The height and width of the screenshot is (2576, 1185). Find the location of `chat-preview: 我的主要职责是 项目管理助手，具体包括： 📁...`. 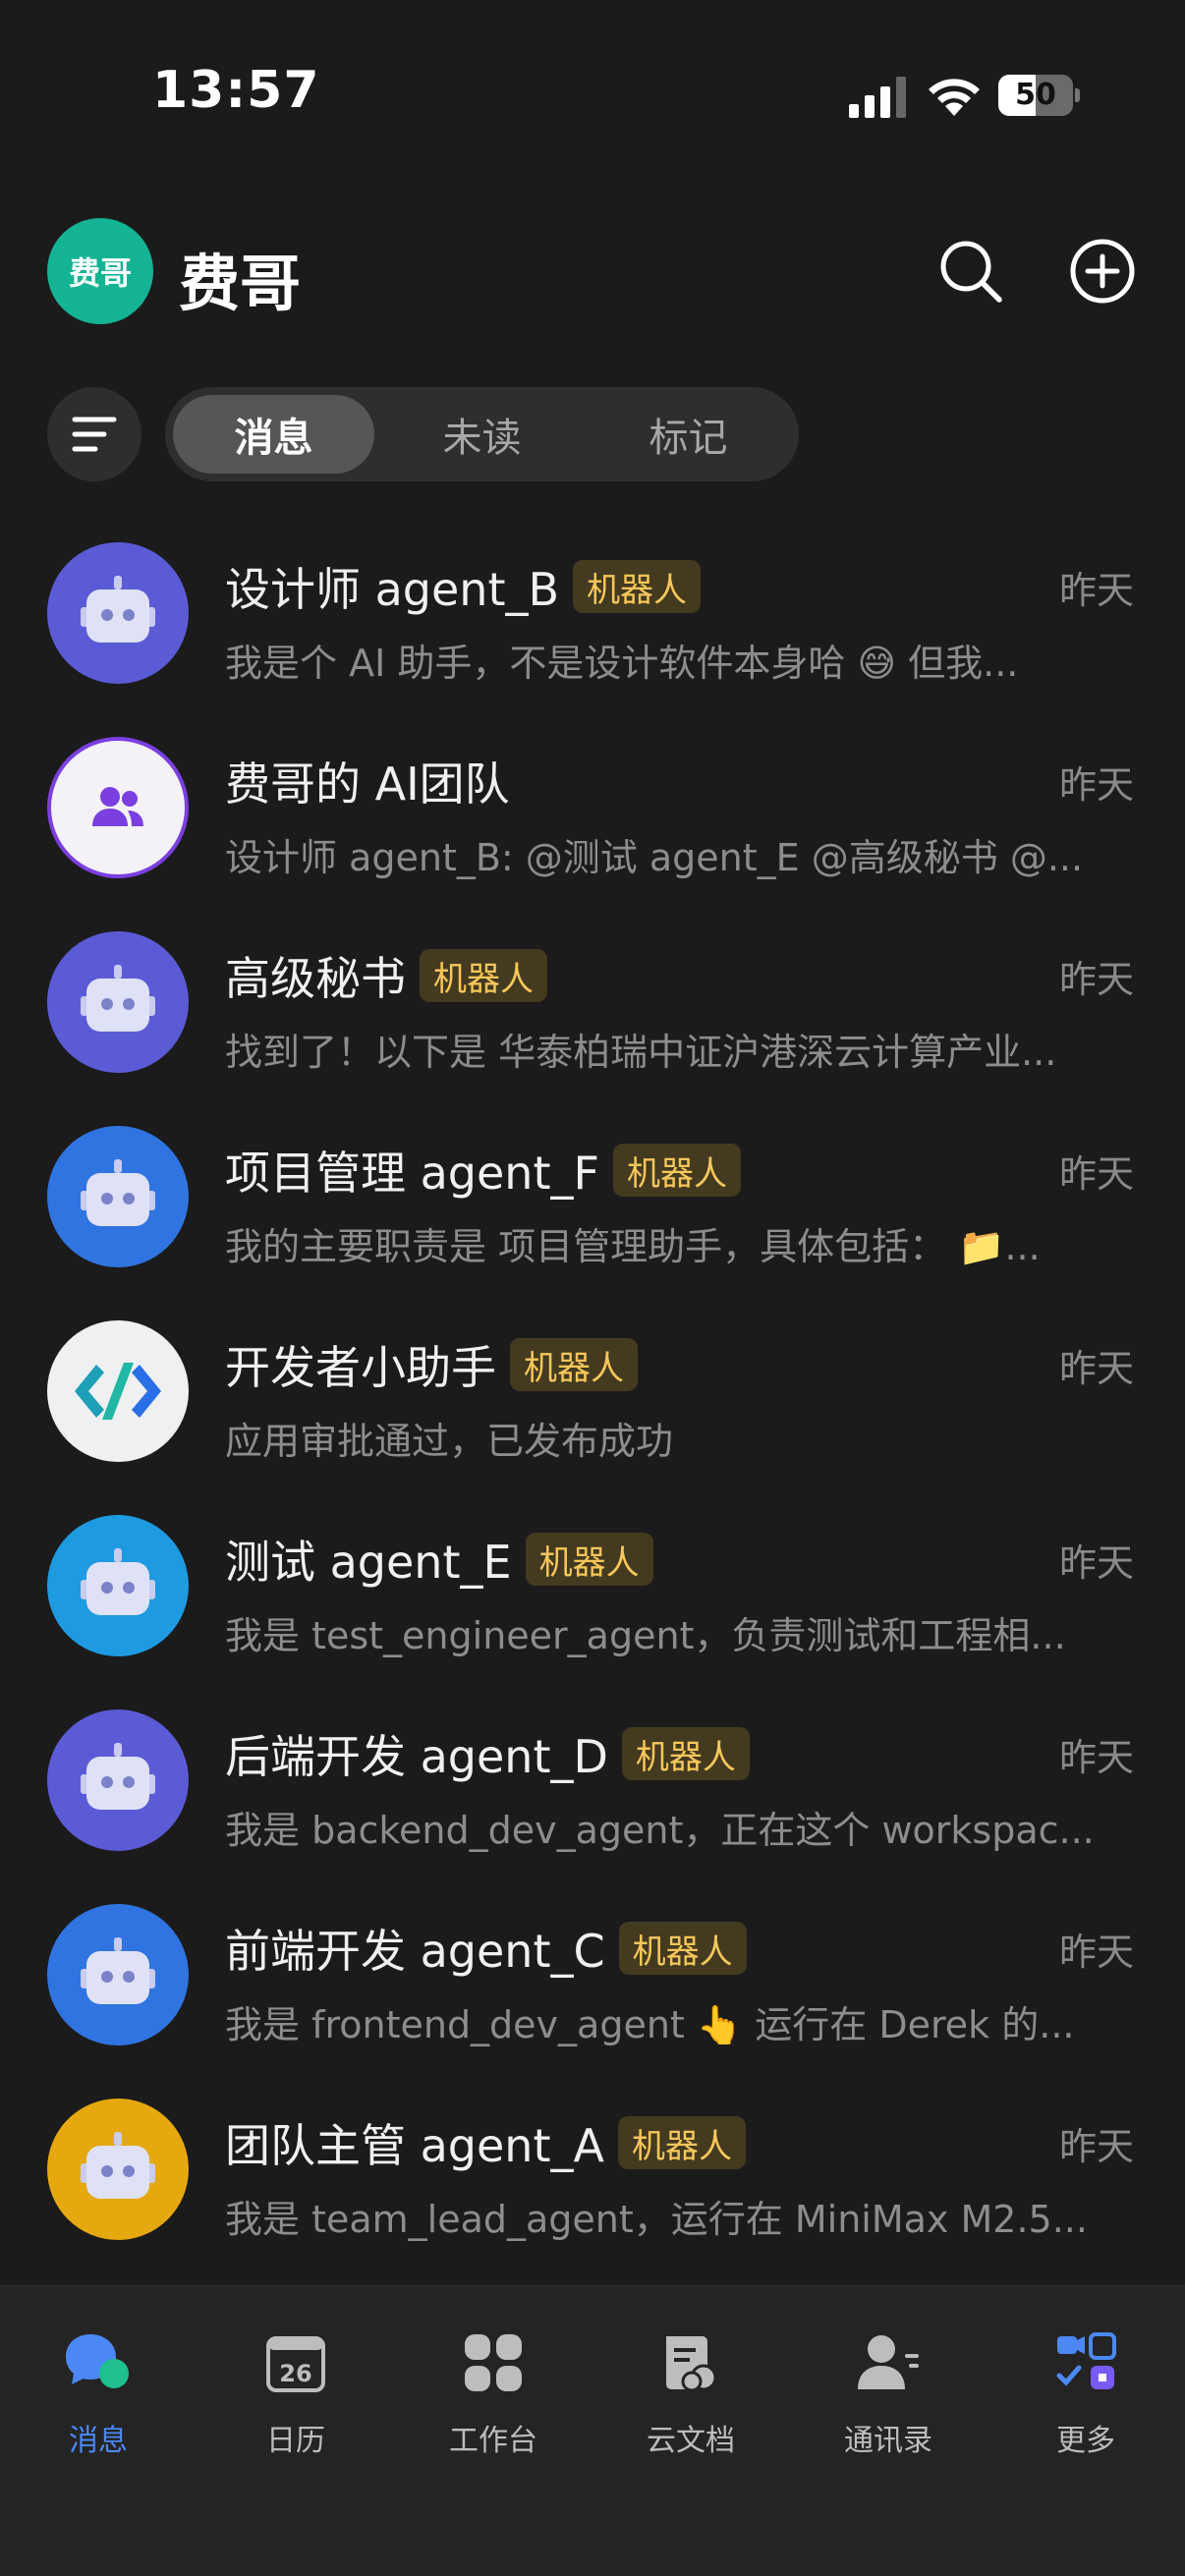

chat-preview: 我的主要职责是 项目管理助手，具体包括： 📁... is located at coordinates (633, 1246).